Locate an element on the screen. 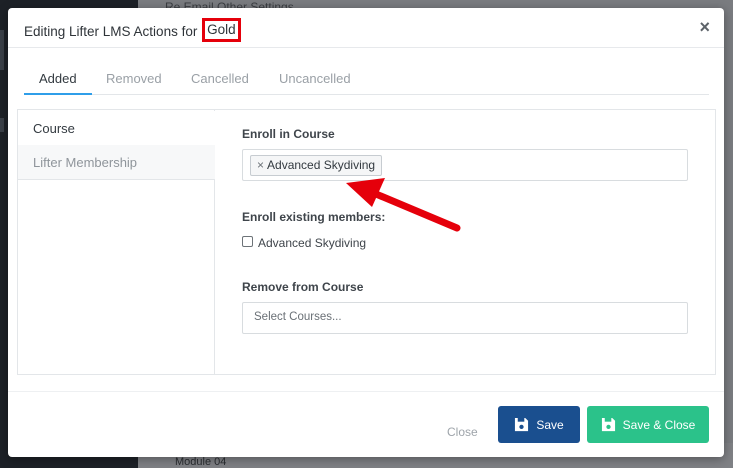  active-tab-indicator is located at coordinates (58, 94).